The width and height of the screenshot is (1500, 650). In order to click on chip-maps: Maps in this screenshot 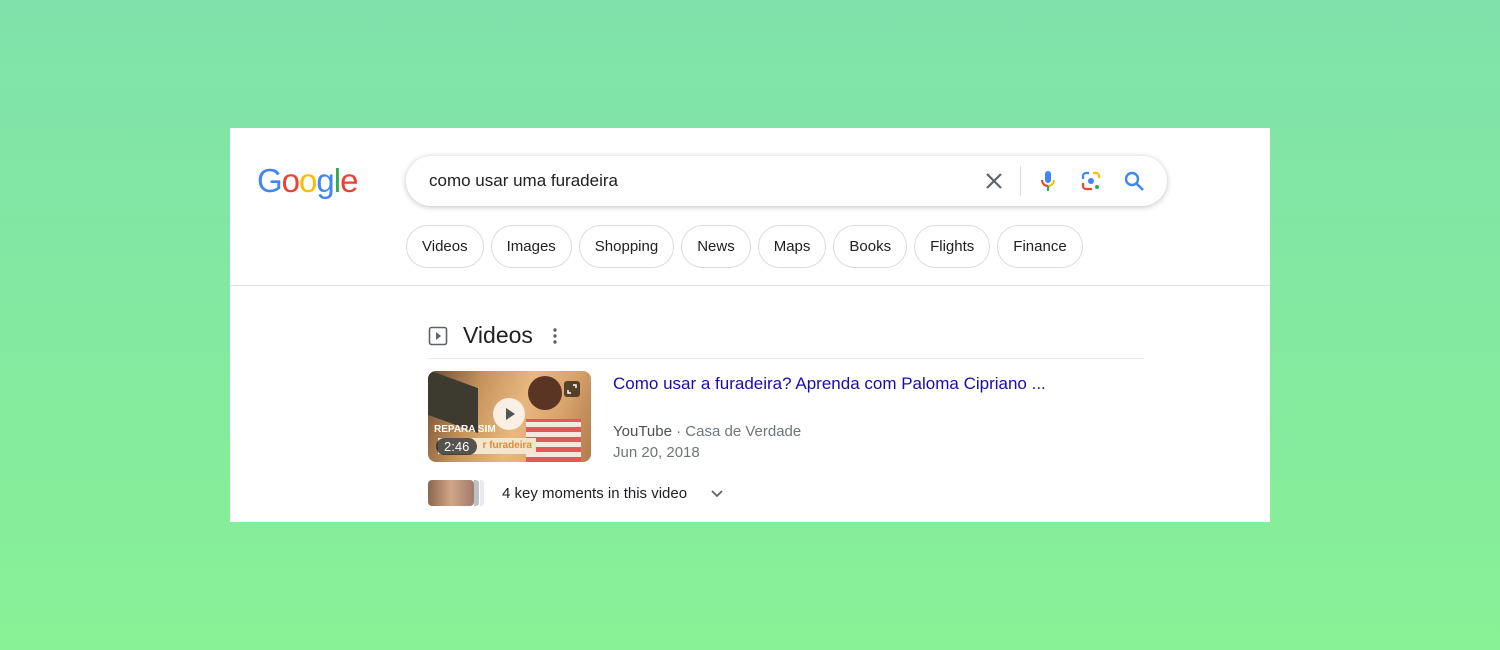, I will do `click(792, 246)`.